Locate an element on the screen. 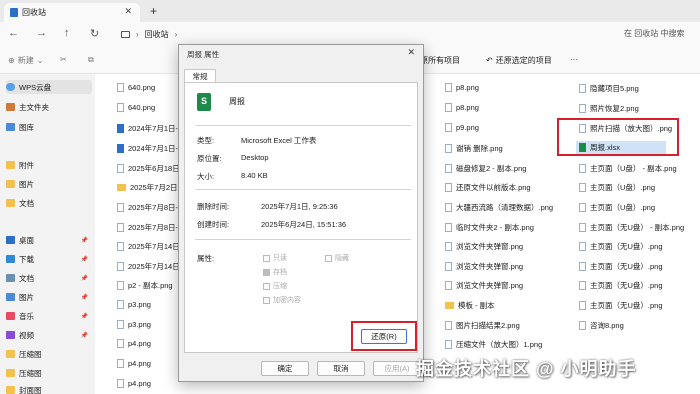 Image resolution: width=700 pixels, height=394 pixels. list-item: 临时文件夹2 - 副本.png is located at coordinates (489, 227).